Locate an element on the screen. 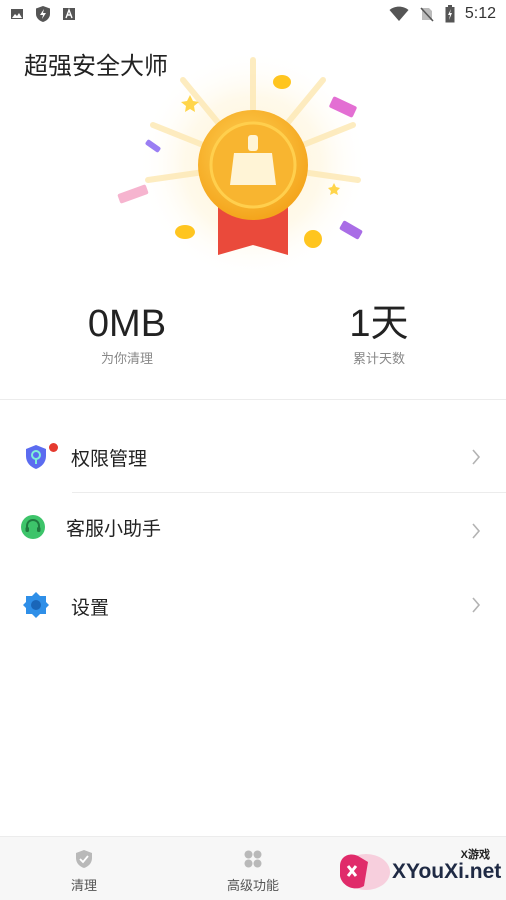  section-divider is located at coordinates (253, 399).